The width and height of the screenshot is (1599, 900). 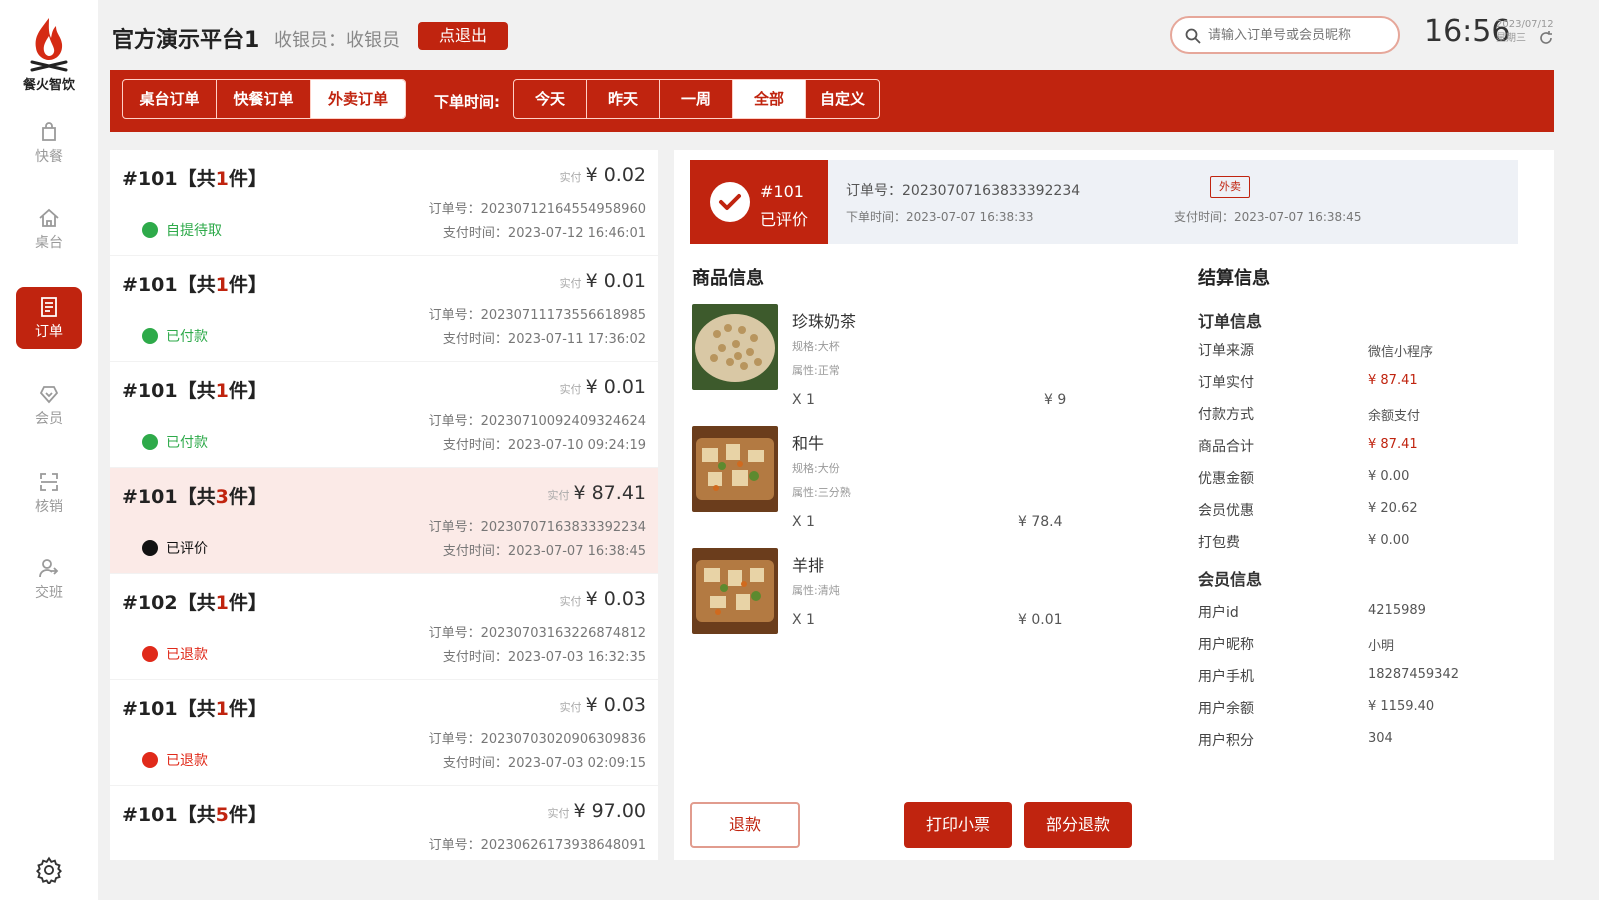 I want to click on range-today: 今天, so click(x=550, y=99).